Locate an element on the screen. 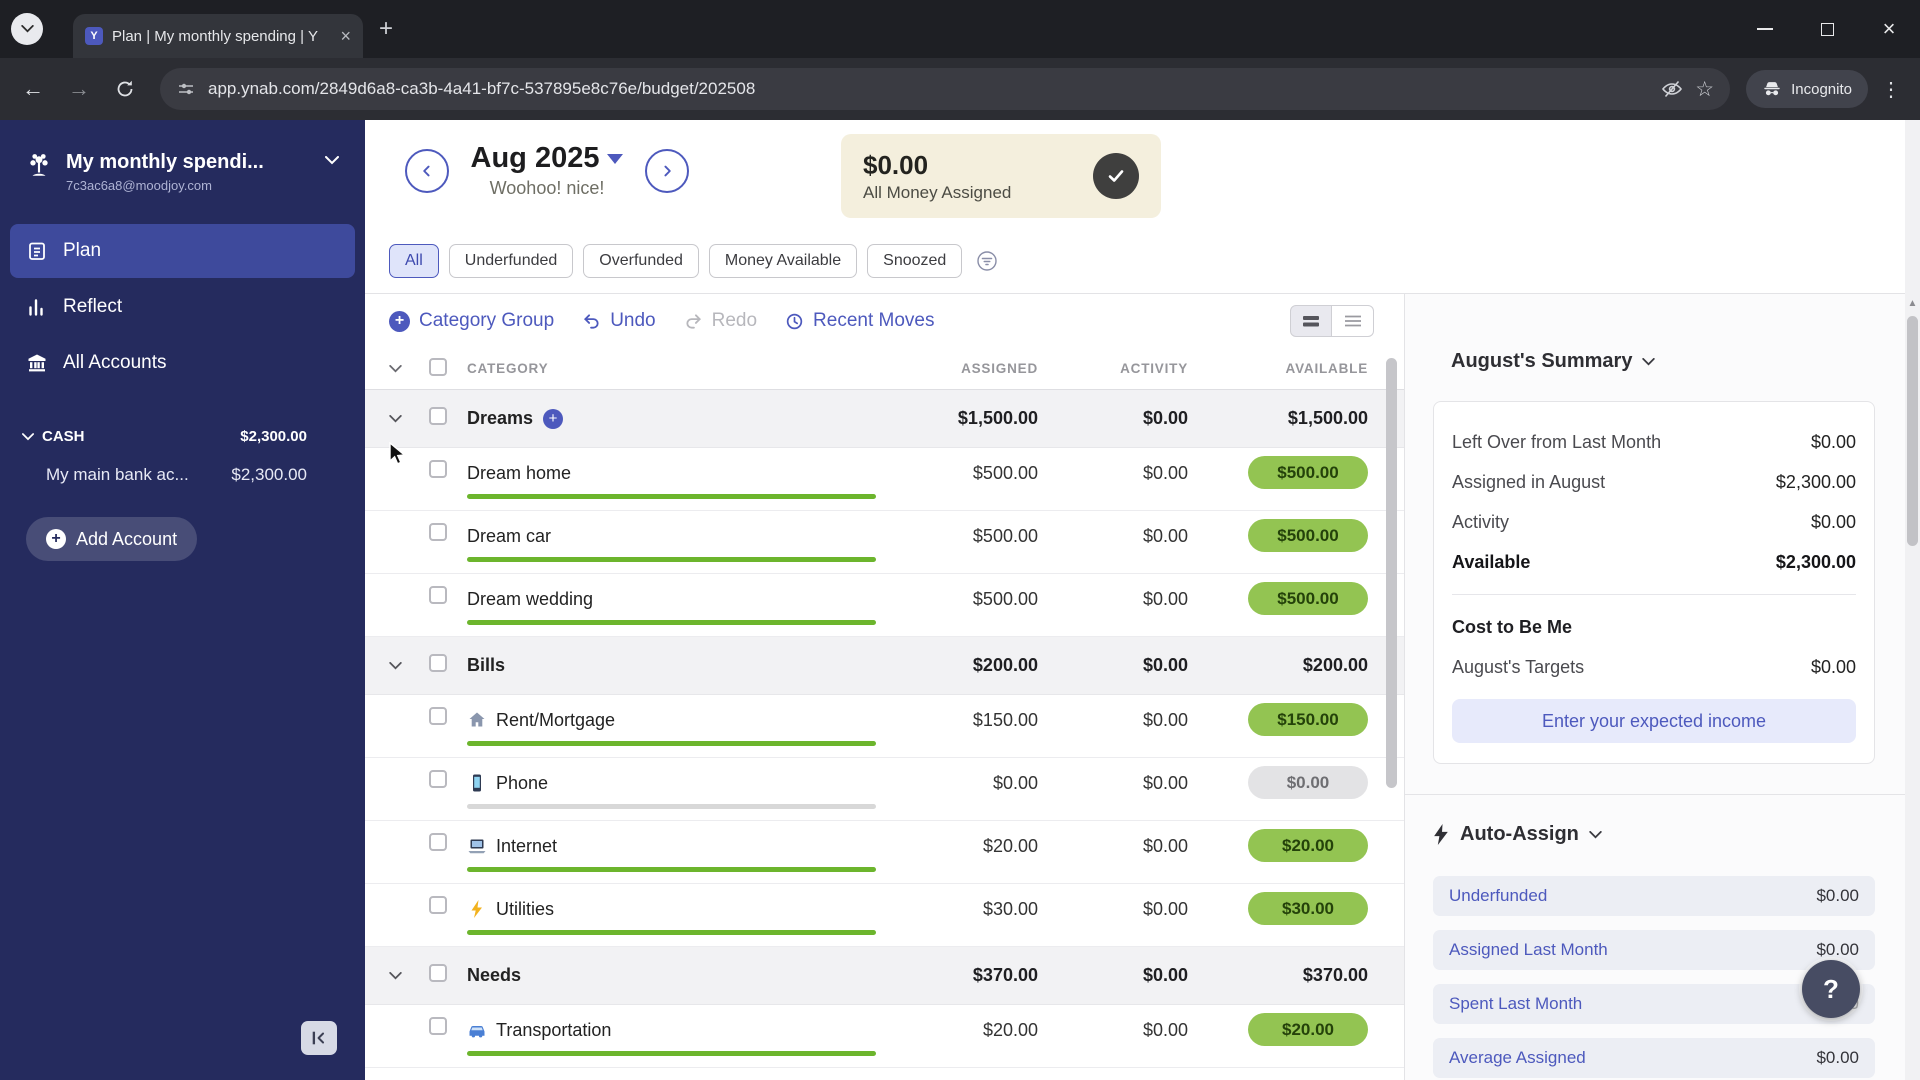 This screenshot has height=1080, width=1920. cash-group-header: CASH $2,300.00 is located at coordinates (182, 436).